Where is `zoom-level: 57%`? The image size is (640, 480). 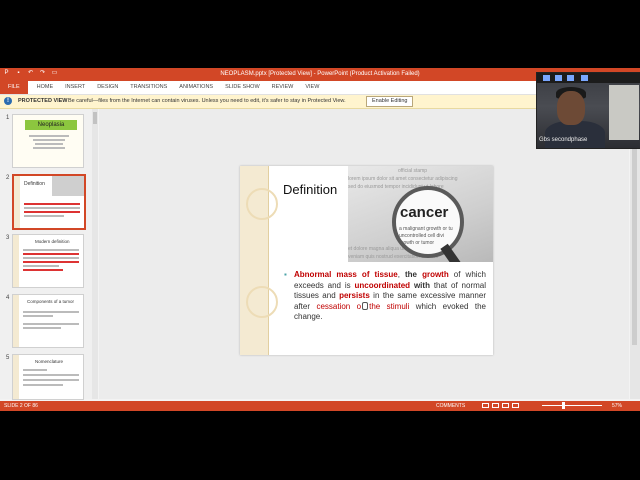 zoom-level: 57% is located at coordinates (617, 406).